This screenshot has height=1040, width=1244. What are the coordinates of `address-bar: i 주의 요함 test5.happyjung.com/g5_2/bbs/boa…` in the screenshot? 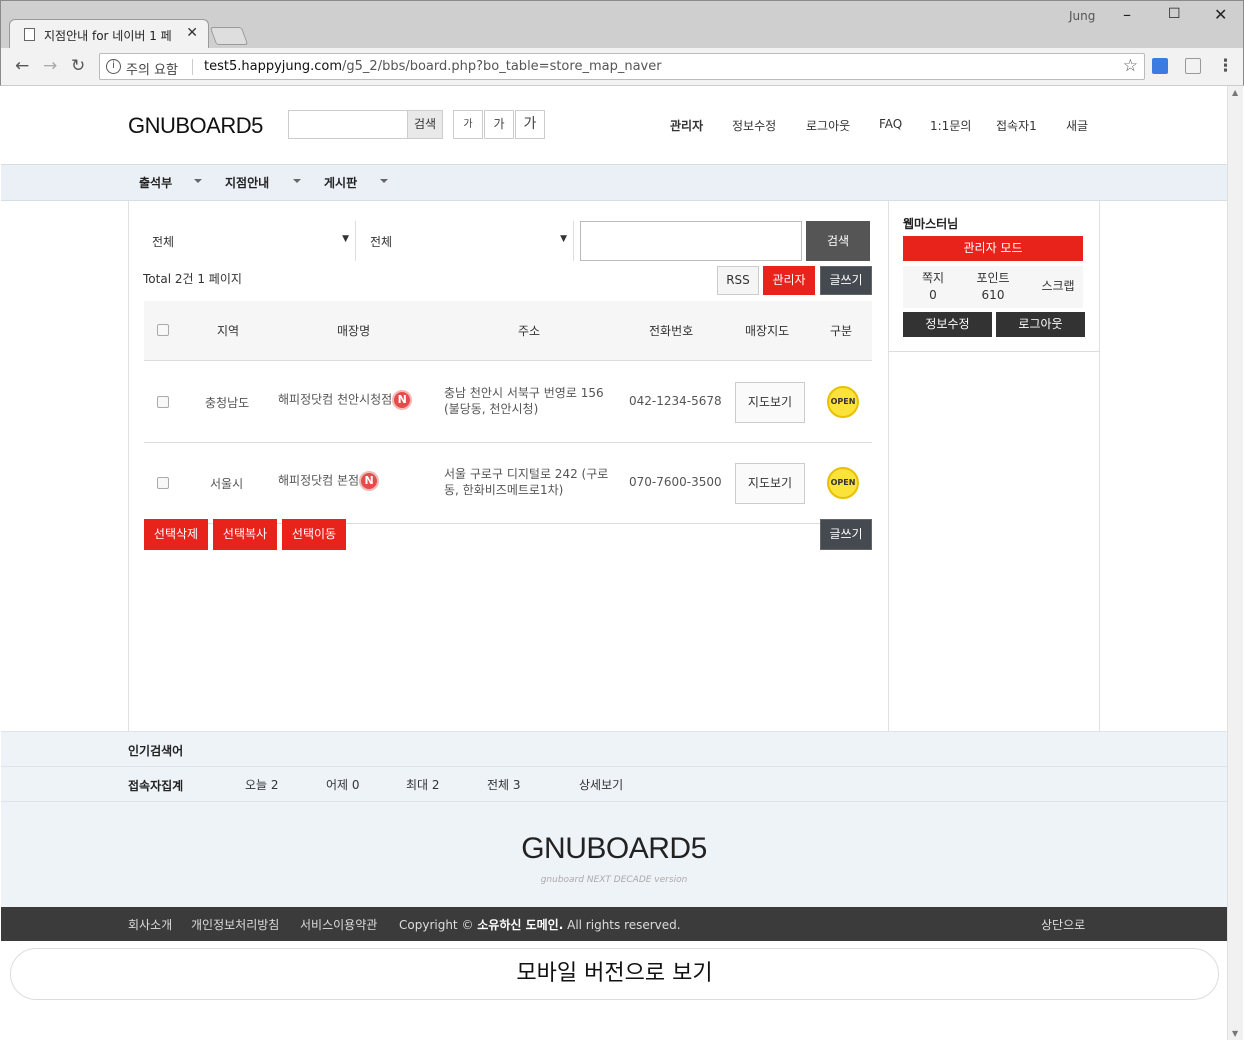 It's located at (622, 66).